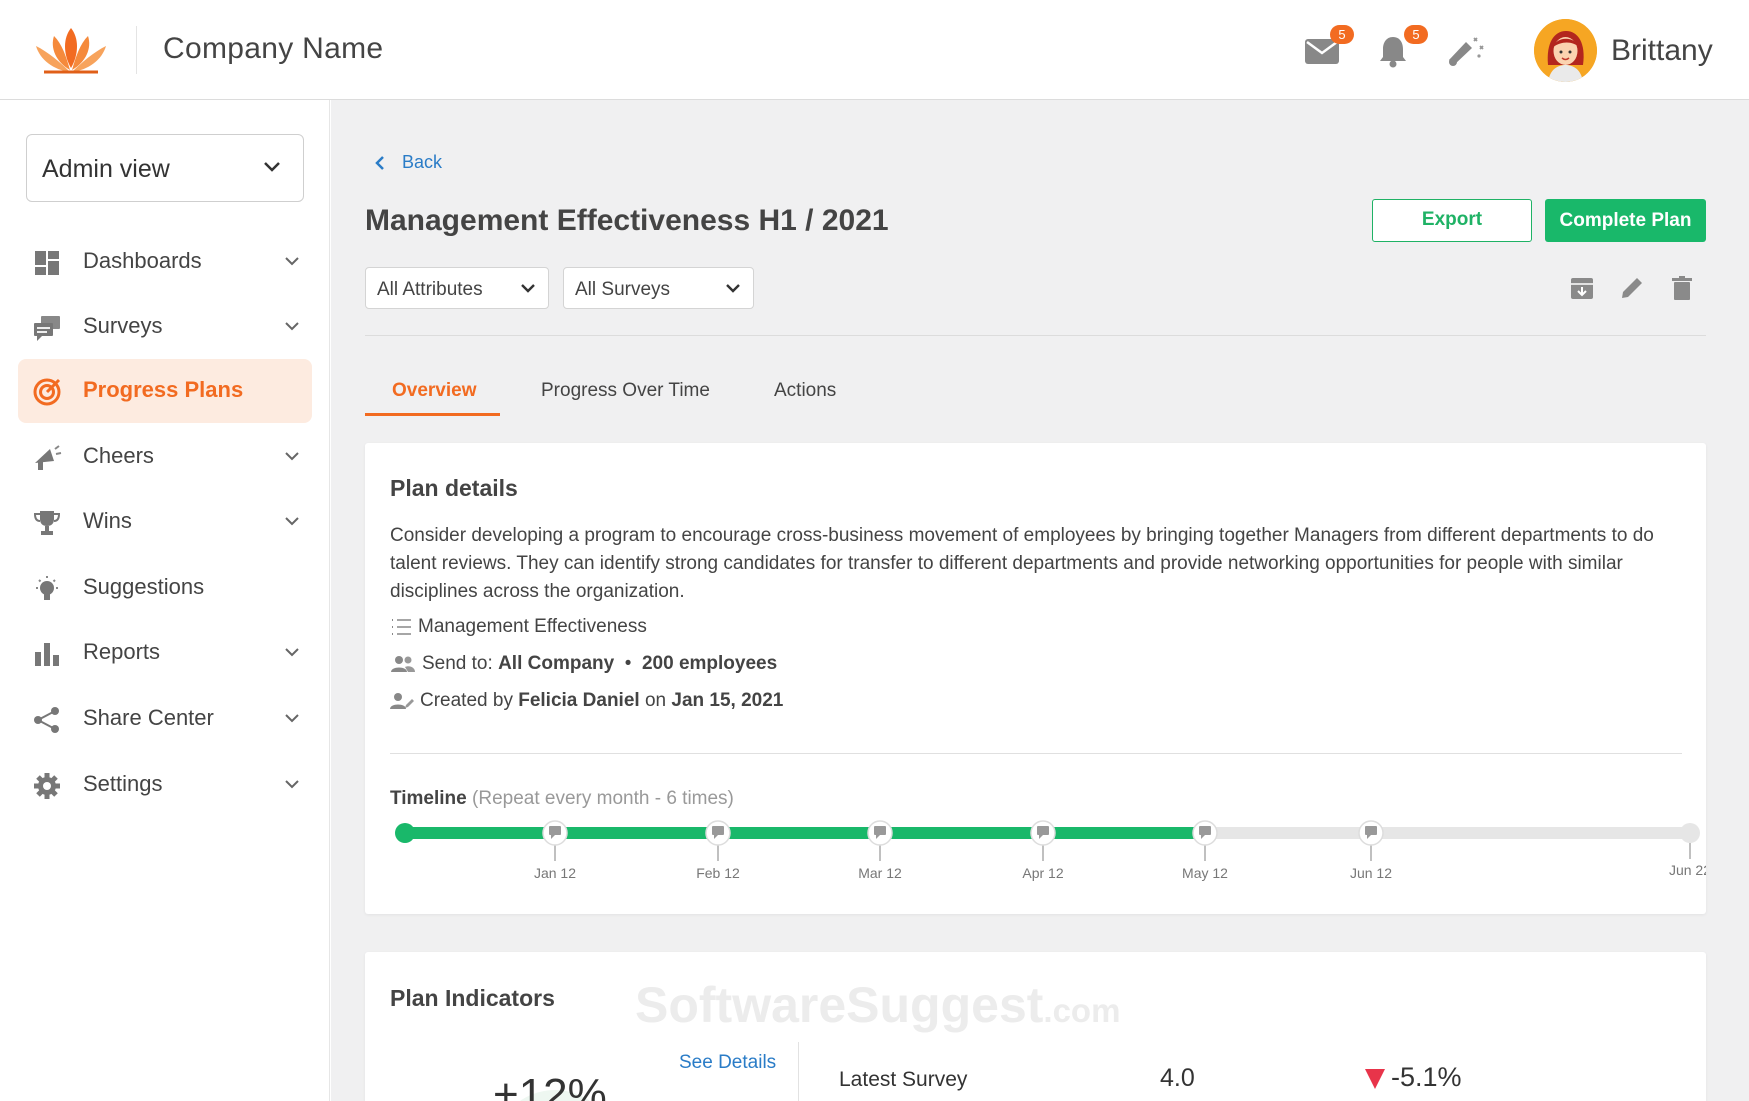  I want to click on timeline-start-dot, so click(405, 833).